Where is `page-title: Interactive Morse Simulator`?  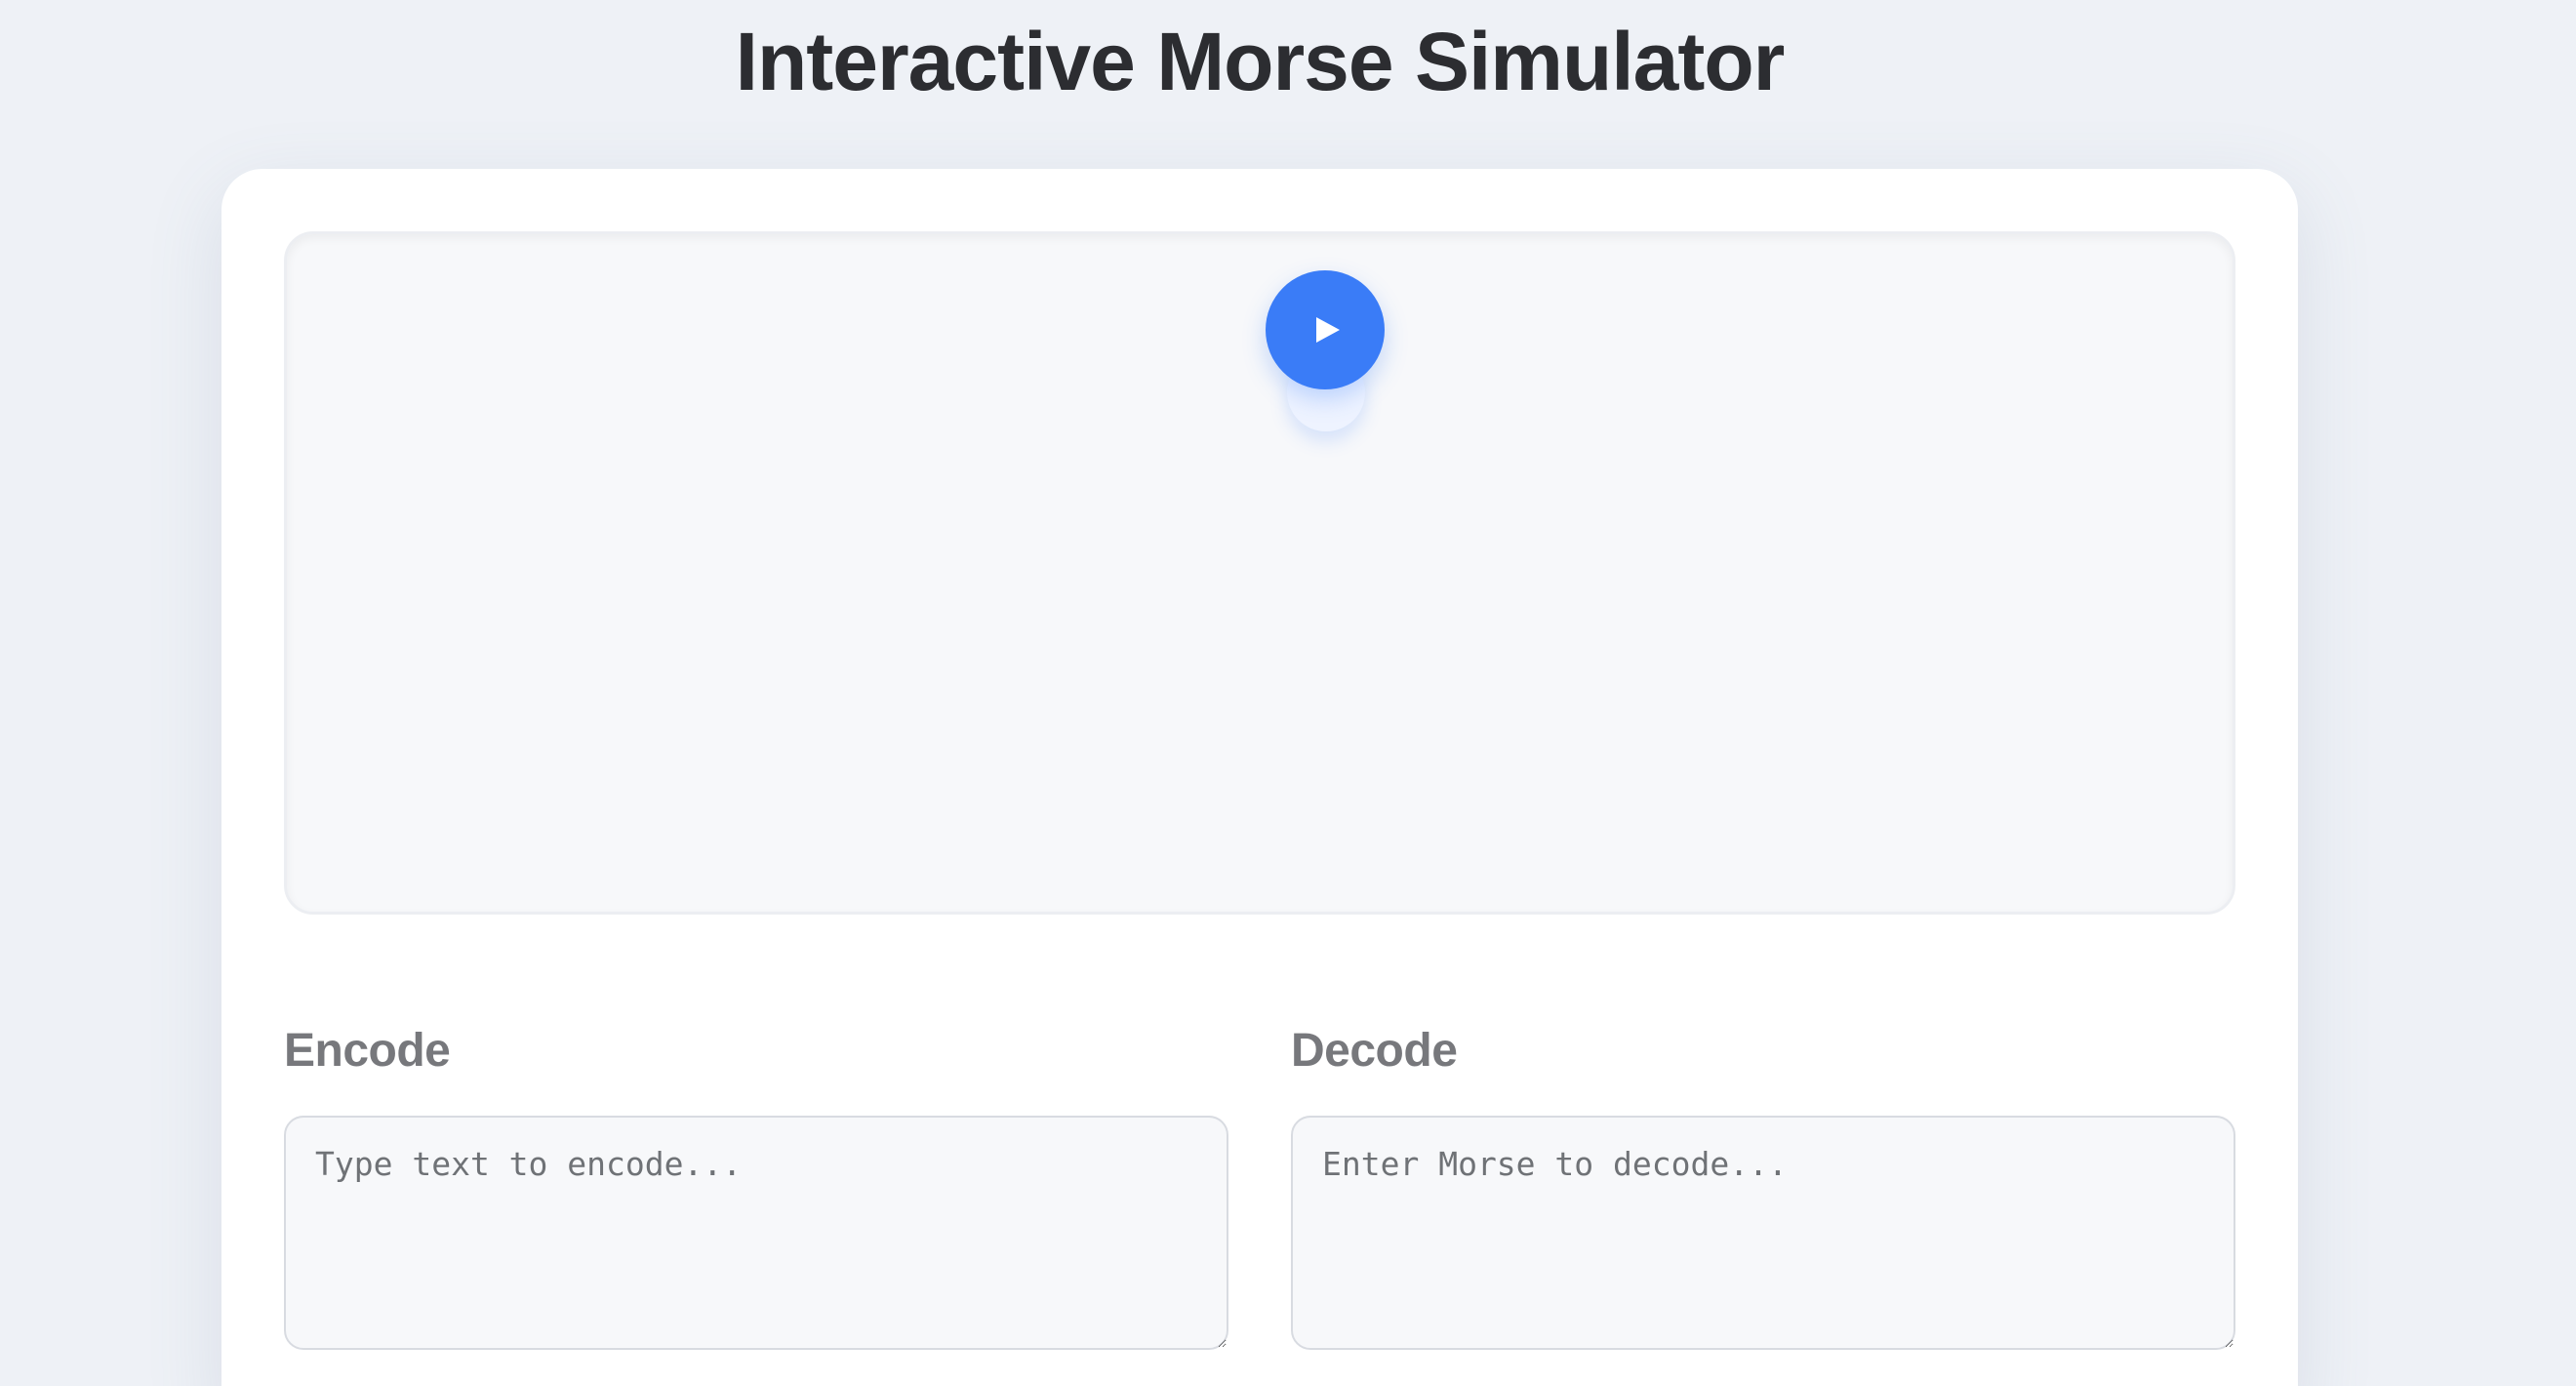
page-title: Interactive Morse Simulator is located at coordinates (1260, 62).